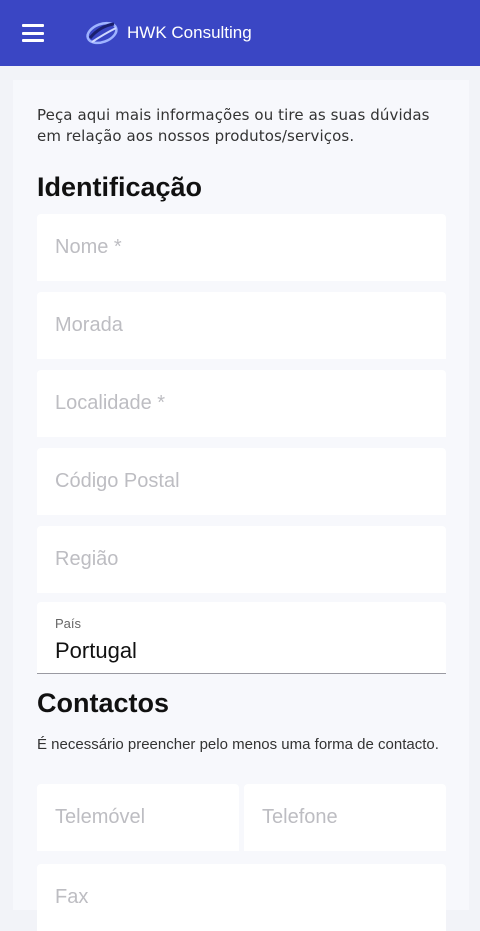 The width and height of the screenshot is (480, 931). I want to click on country-label: País, so click(68, 623).